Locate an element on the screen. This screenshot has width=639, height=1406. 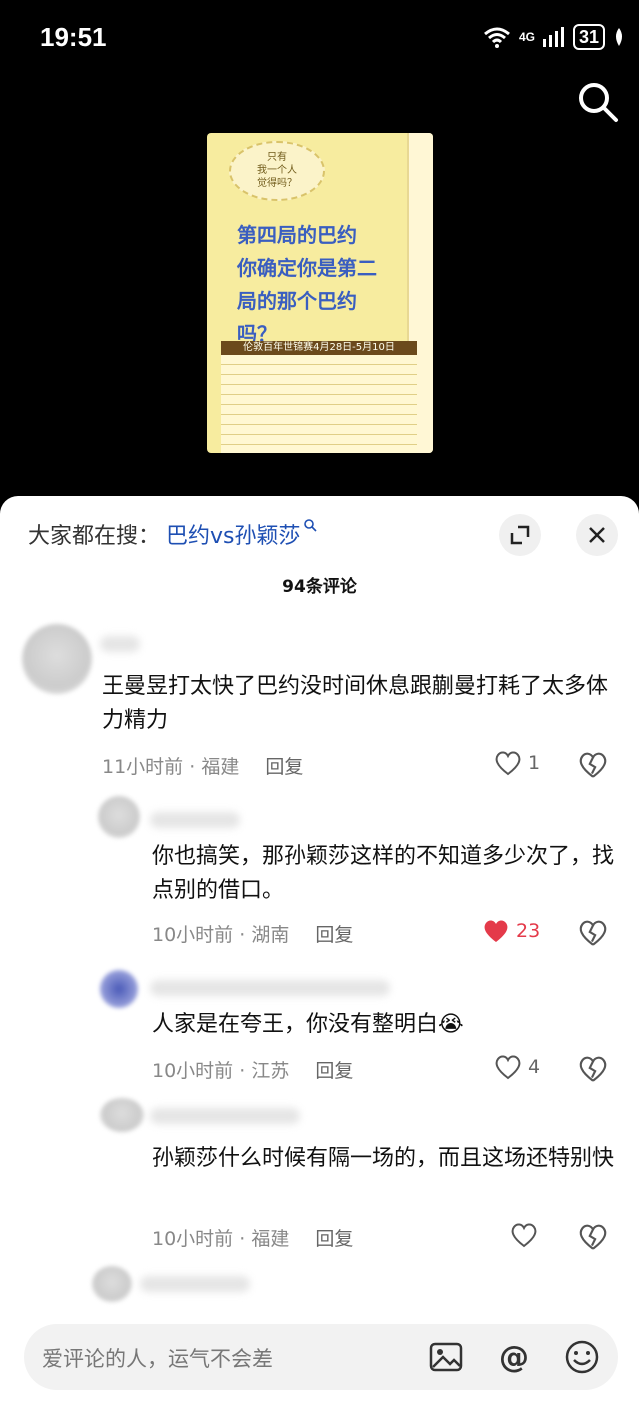
search-icon is located at coordinates (598, 102).